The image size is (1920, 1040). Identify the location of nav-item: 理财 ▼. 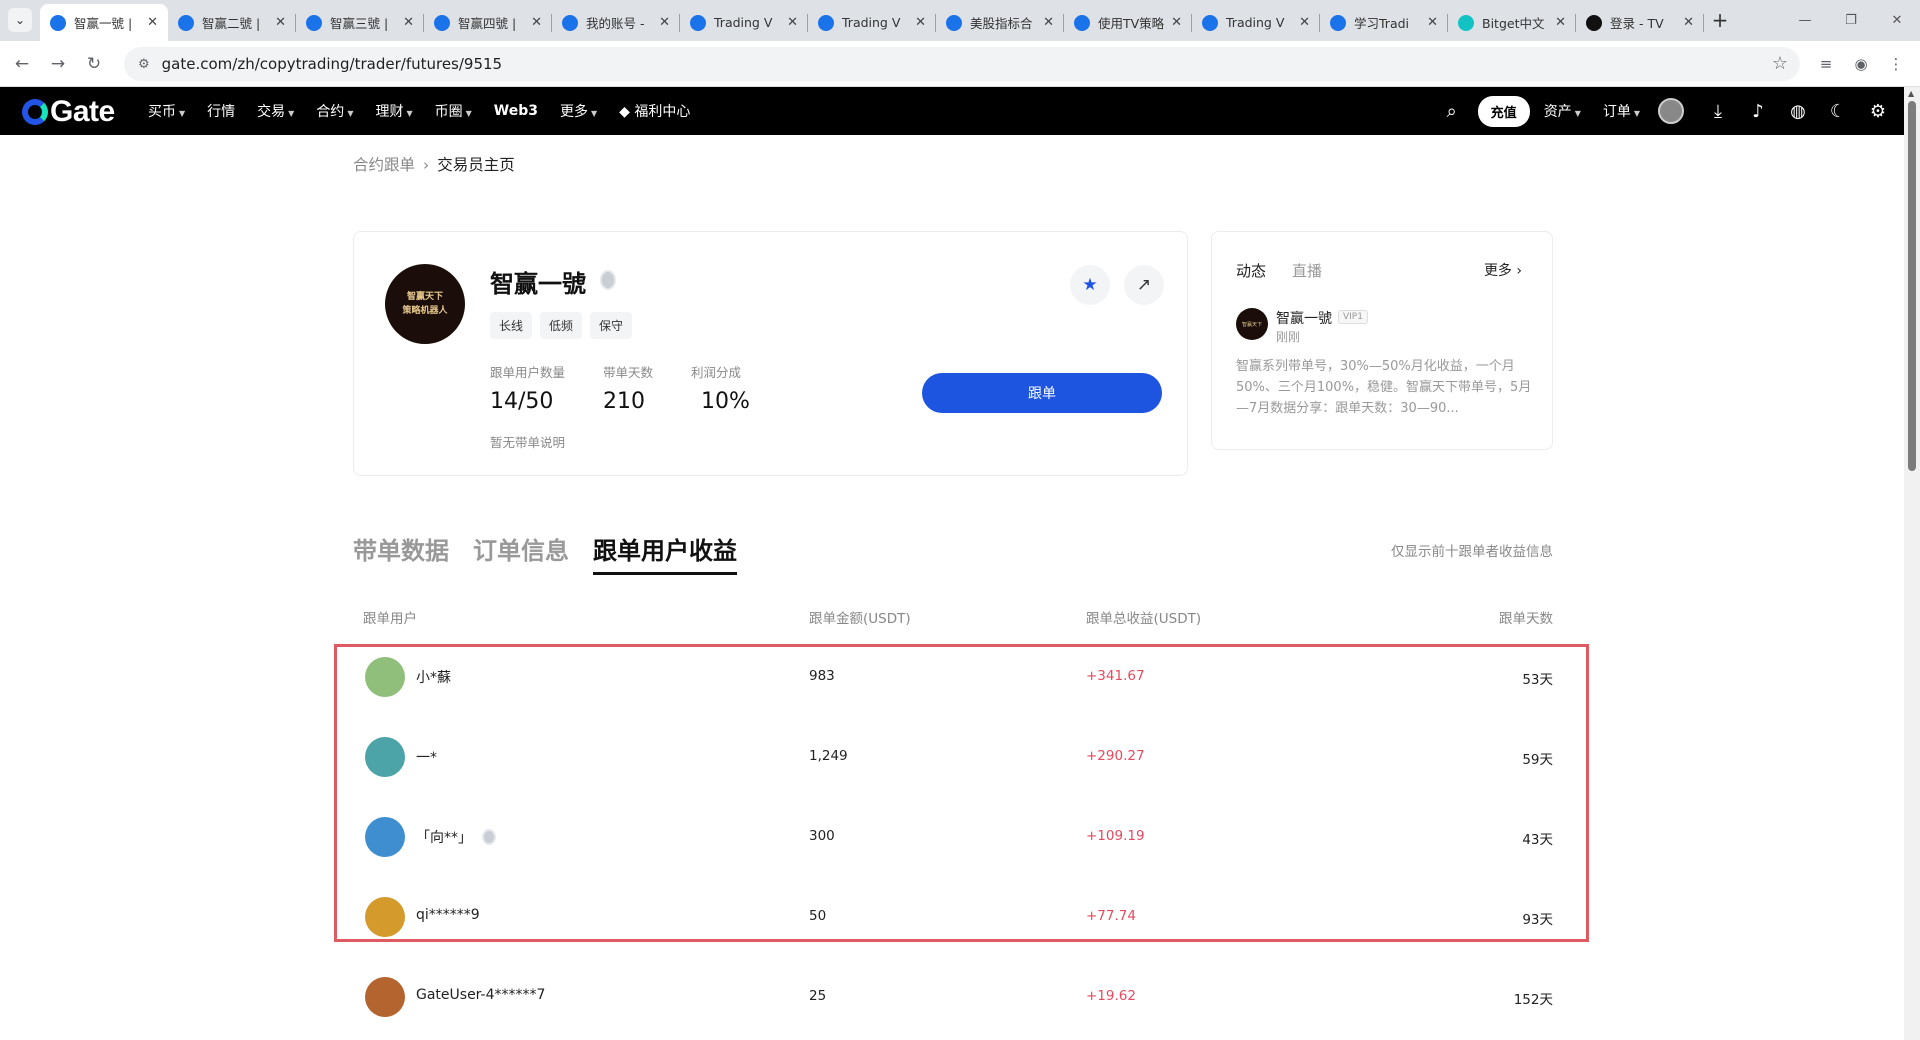
(393, 111).